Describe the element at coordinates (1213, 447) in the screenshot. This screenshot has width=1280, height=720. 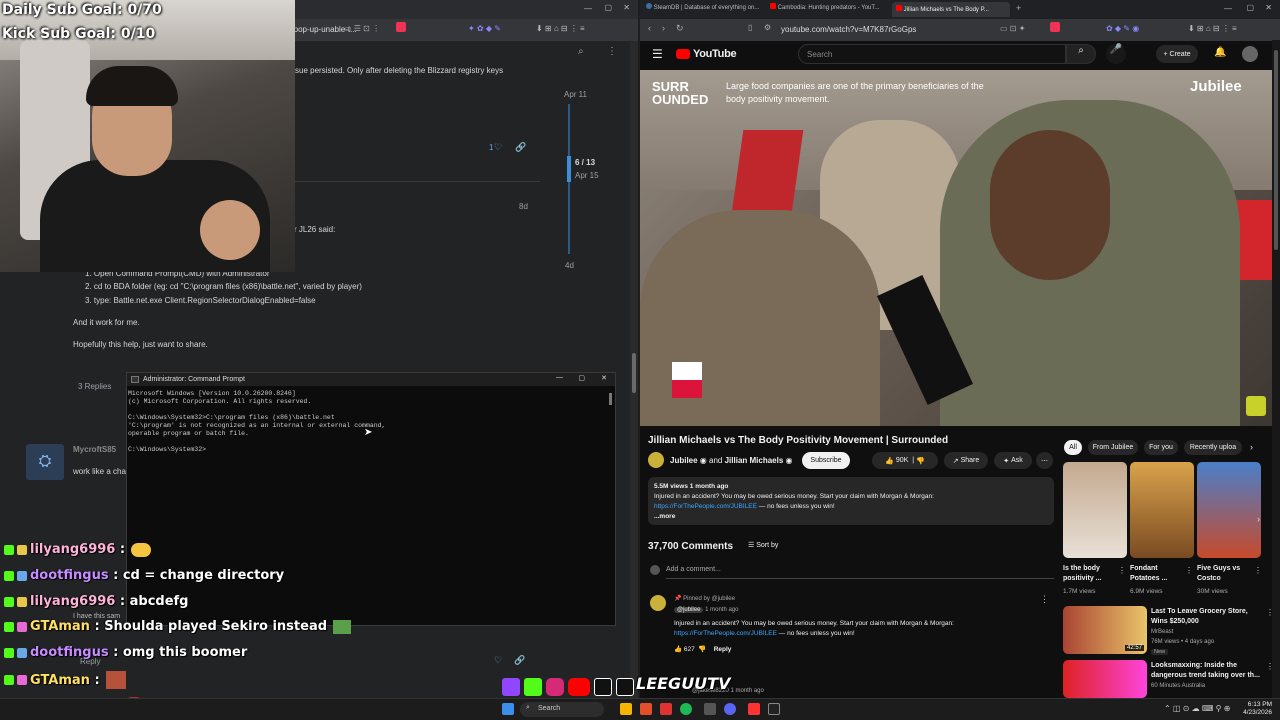
I see `chip-recently-uploaded: Recently uploa` at that location.